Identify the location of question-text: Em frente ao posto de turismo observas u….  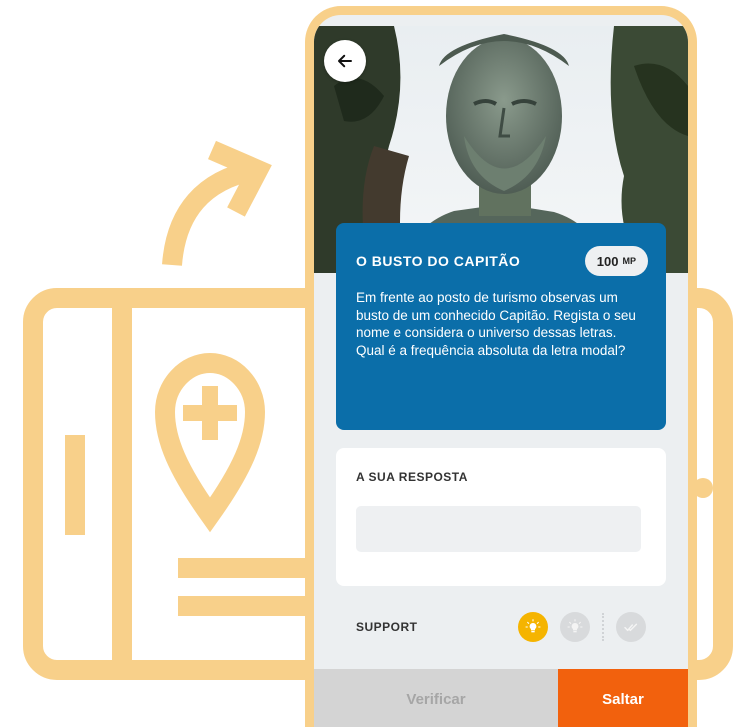
(501, 324).